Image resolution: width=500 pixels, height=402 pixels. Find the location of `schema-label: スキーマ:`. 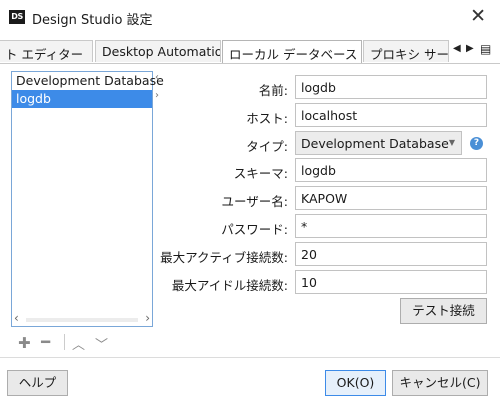

schema-label: スキーマ: is located at coordinates (260, 173).